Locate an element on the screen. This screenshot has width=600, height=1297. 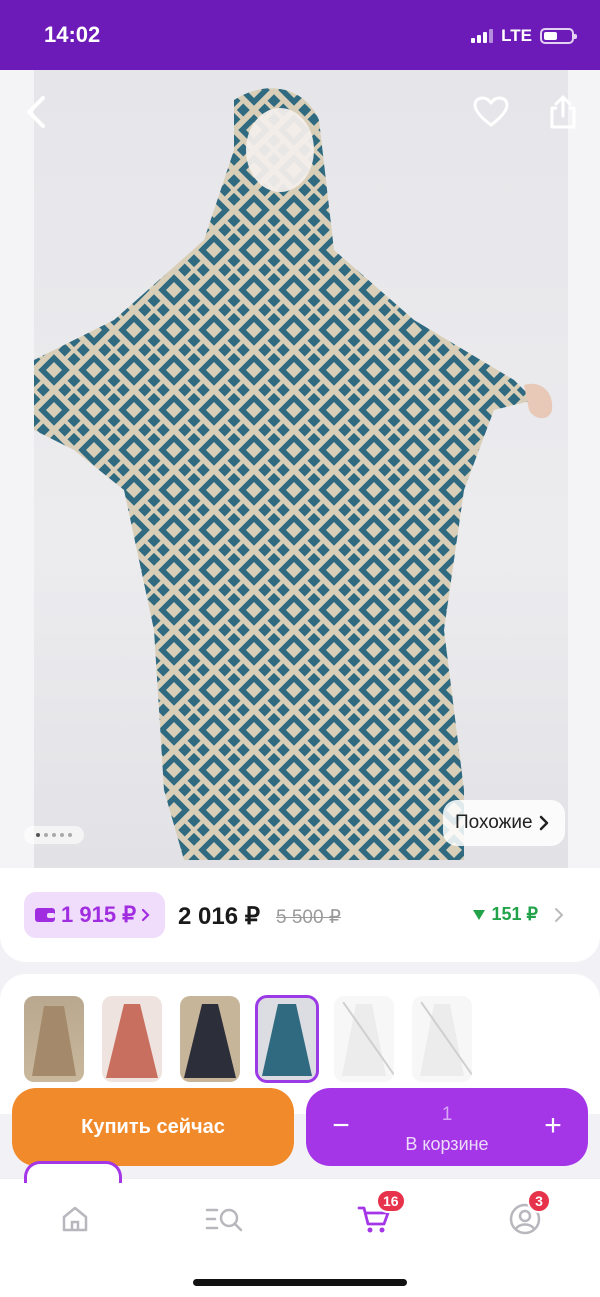
heart-icon is located at coordinates (491, 111).